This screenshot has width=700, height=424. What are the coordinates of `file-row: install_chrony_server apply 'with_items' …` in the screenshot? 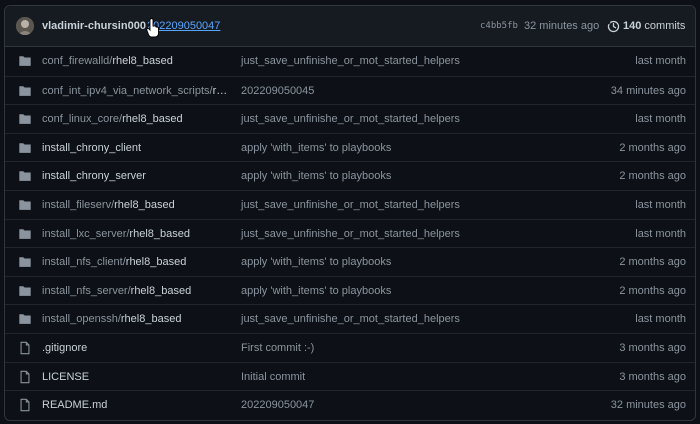 It's located at (350, 175).